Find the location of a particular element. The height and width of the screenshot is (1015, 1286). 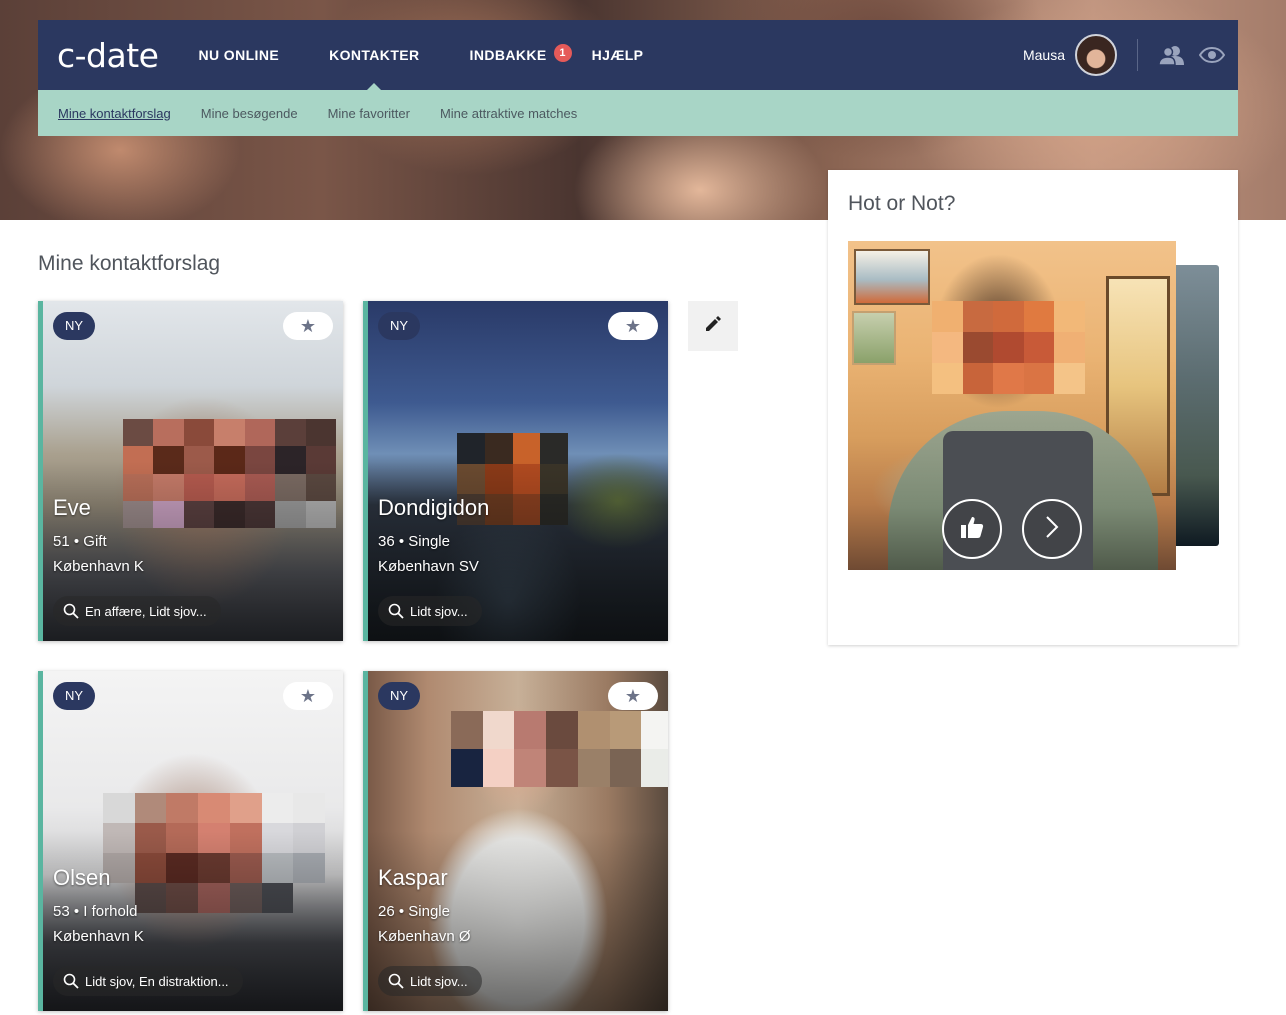

nav-item-indbakke: INDBAKKE 1 is located at coordinates (521, 55).